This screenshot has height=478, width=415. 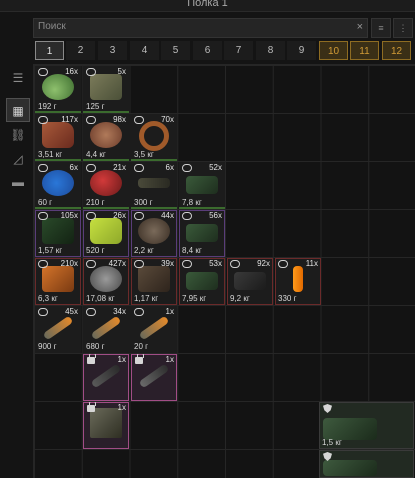 I want to click on page-tab-10: 10, so click(x=333, y=50).